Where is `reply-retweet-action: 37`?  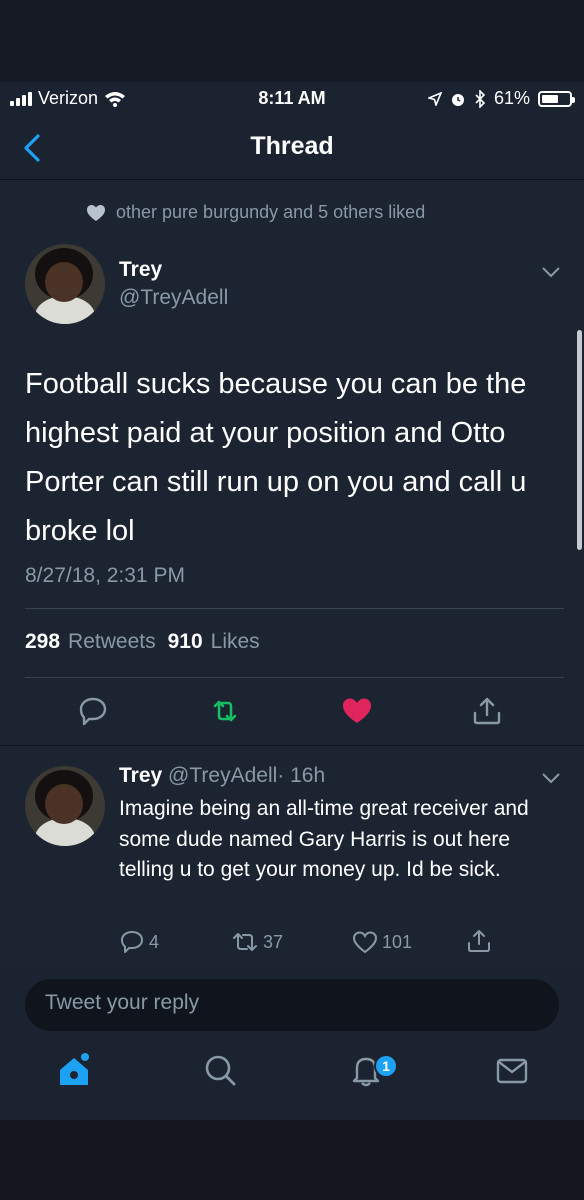 reply-retweet-action: 37 is located at coordinates (257, 942).